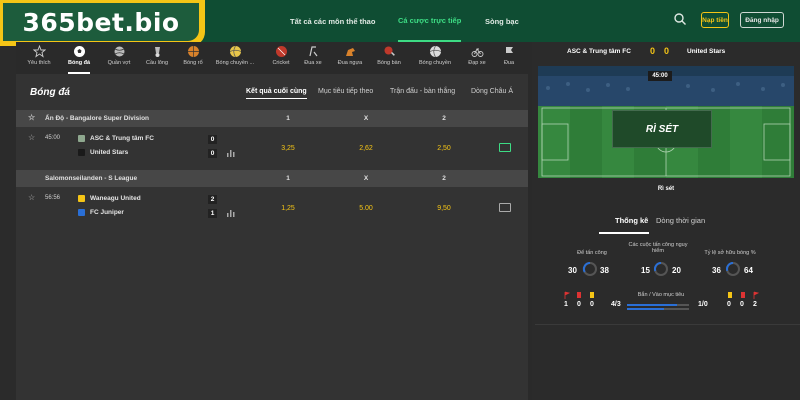 The width and height of the screenshot is (800, 400). I want to click on odds-away: 2,50, so click(444, 148).